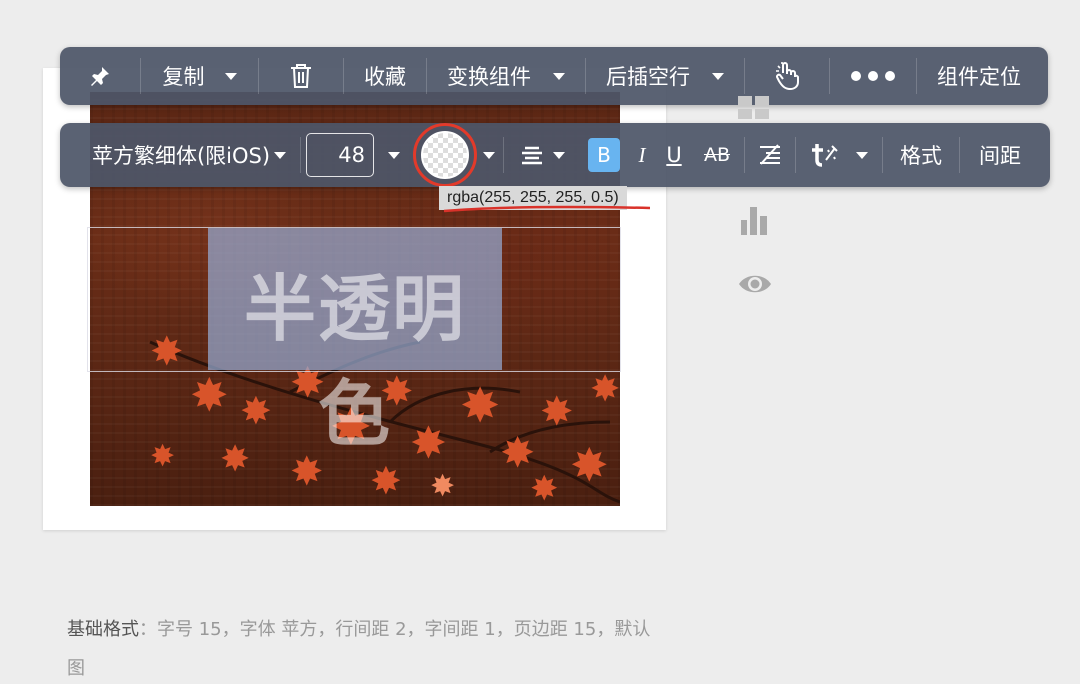 Image resolution: width=1080 pixels, height=684 pixels. Describe the element at coordinates (385, 76) in the screenshot. I see `favorite-button: 收藏` at that location.